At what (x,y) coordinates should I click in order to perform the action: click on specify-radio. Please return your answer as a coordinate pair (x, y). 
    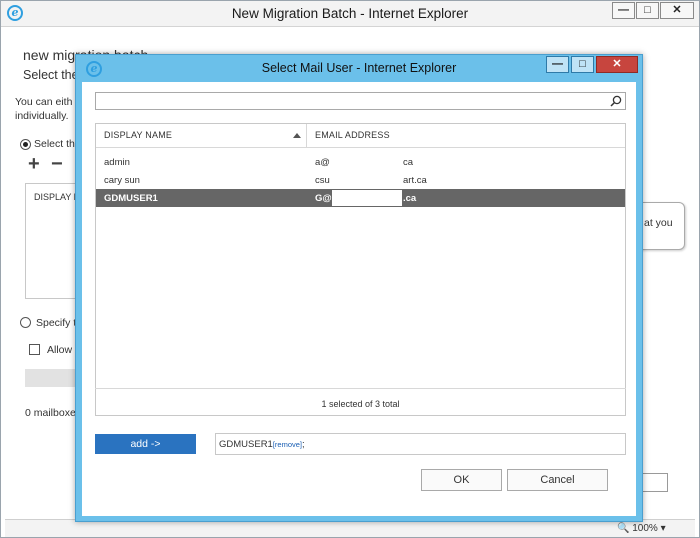
    Looking at the image, I should click on (25, 322).